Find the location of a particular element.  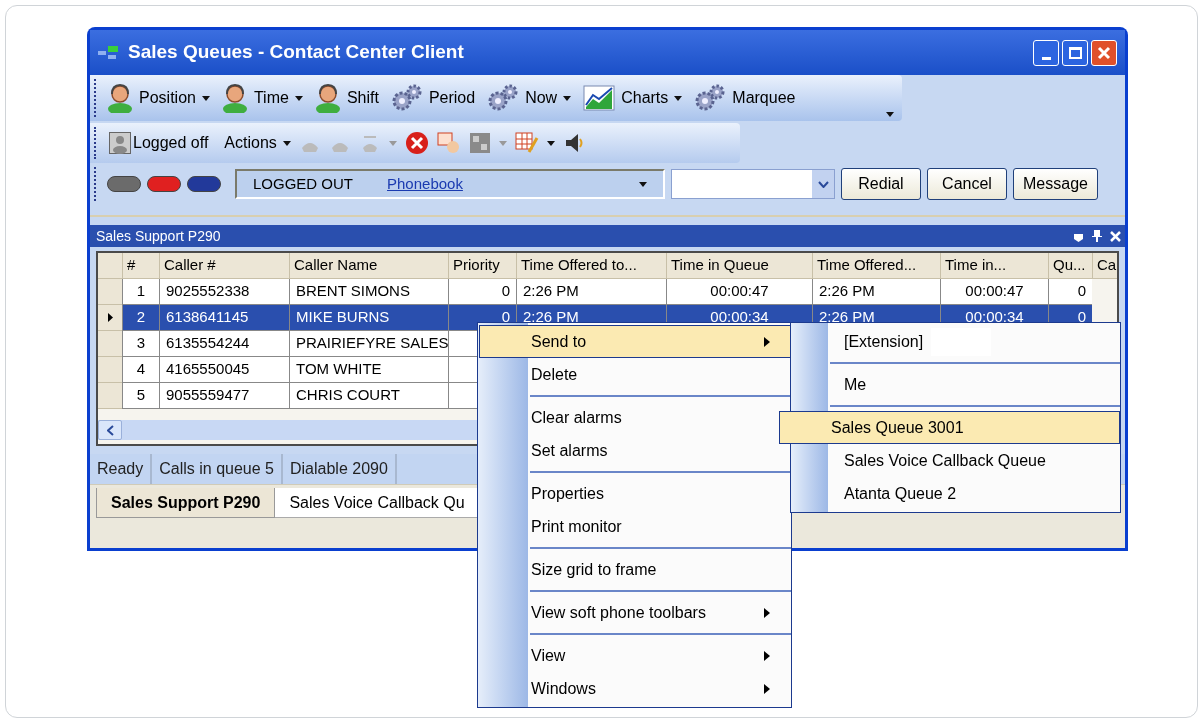

grid-cell: 3 is located at coordinates (140, 344).